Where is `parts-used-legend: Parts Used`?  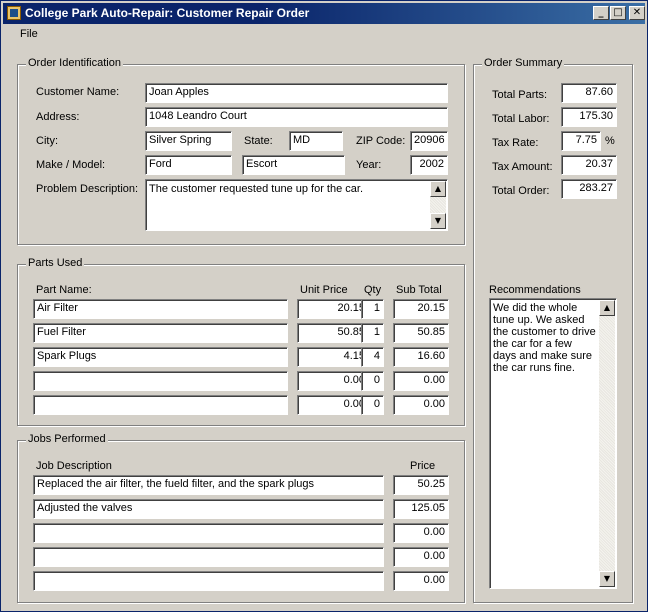
parts-used-legend: Parts Used is located at coordinates (55, 263).